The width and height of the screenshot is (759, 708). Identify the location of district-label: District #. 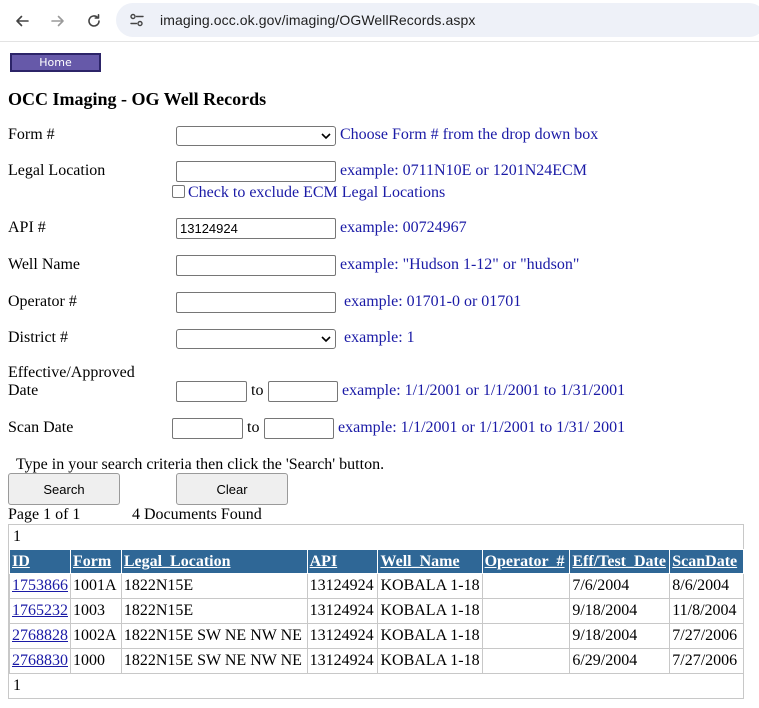
(38, 337).